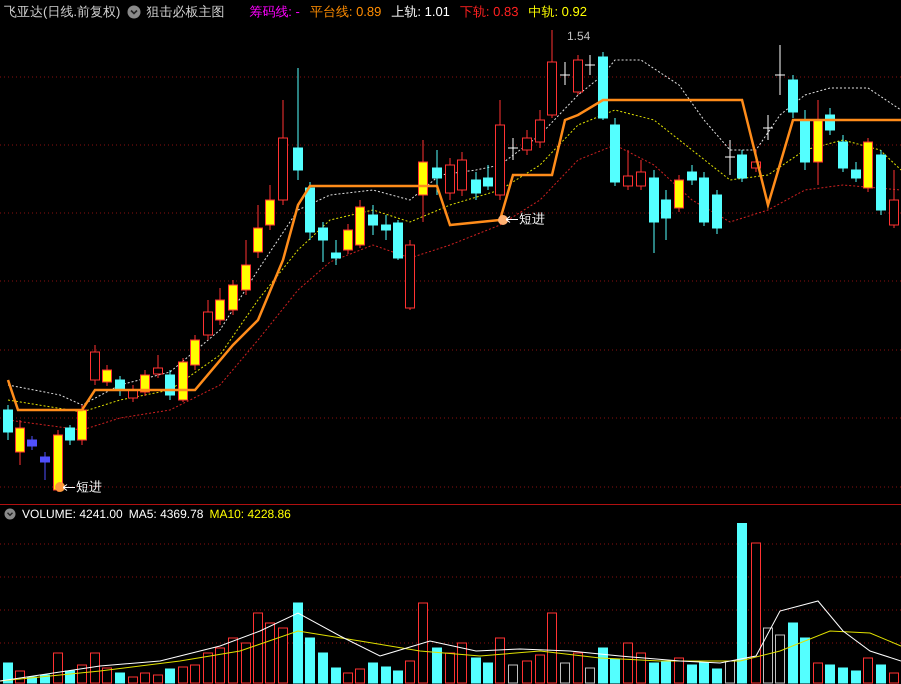 This screenshot has height=684, width=901. What do you see at coordinates (578, 36) in the screenshot?
I see `price-label: 1.54` at bounding box center [578, 36].